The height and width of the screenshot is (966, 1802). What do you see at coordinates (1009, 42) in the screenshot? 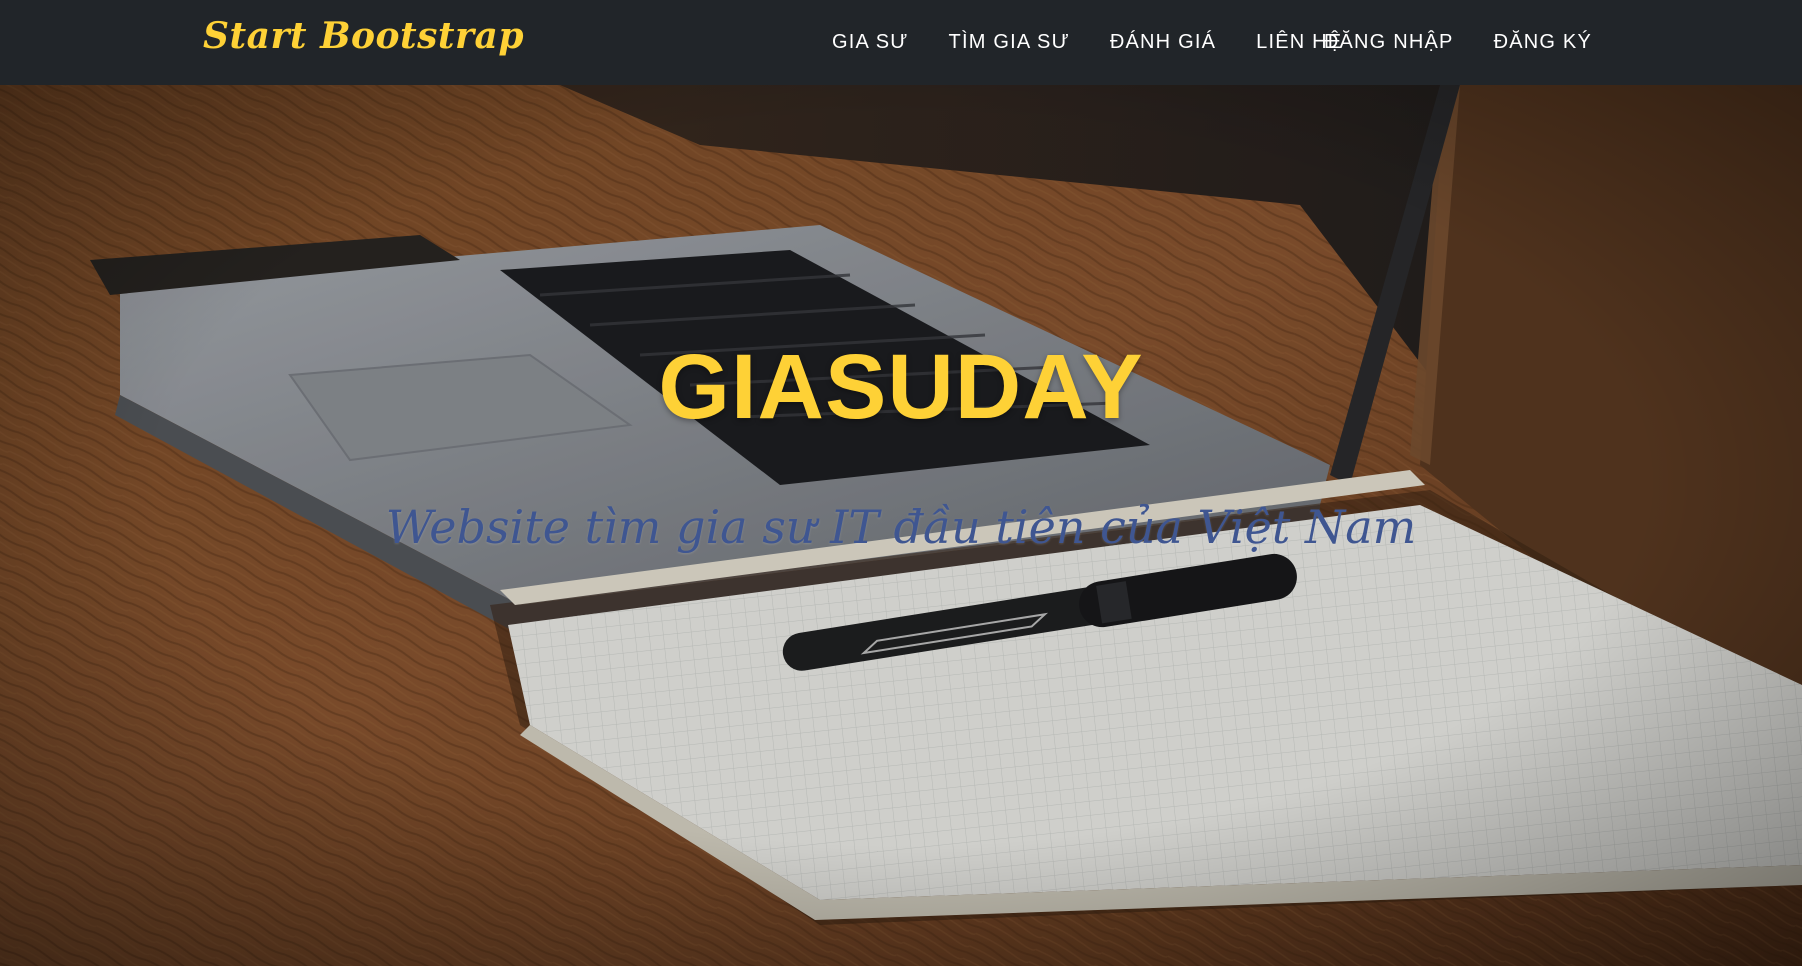
I see `nav-link-tim-gia-su: TÌM GIA SƯ` at bounding box center [1009, 42].